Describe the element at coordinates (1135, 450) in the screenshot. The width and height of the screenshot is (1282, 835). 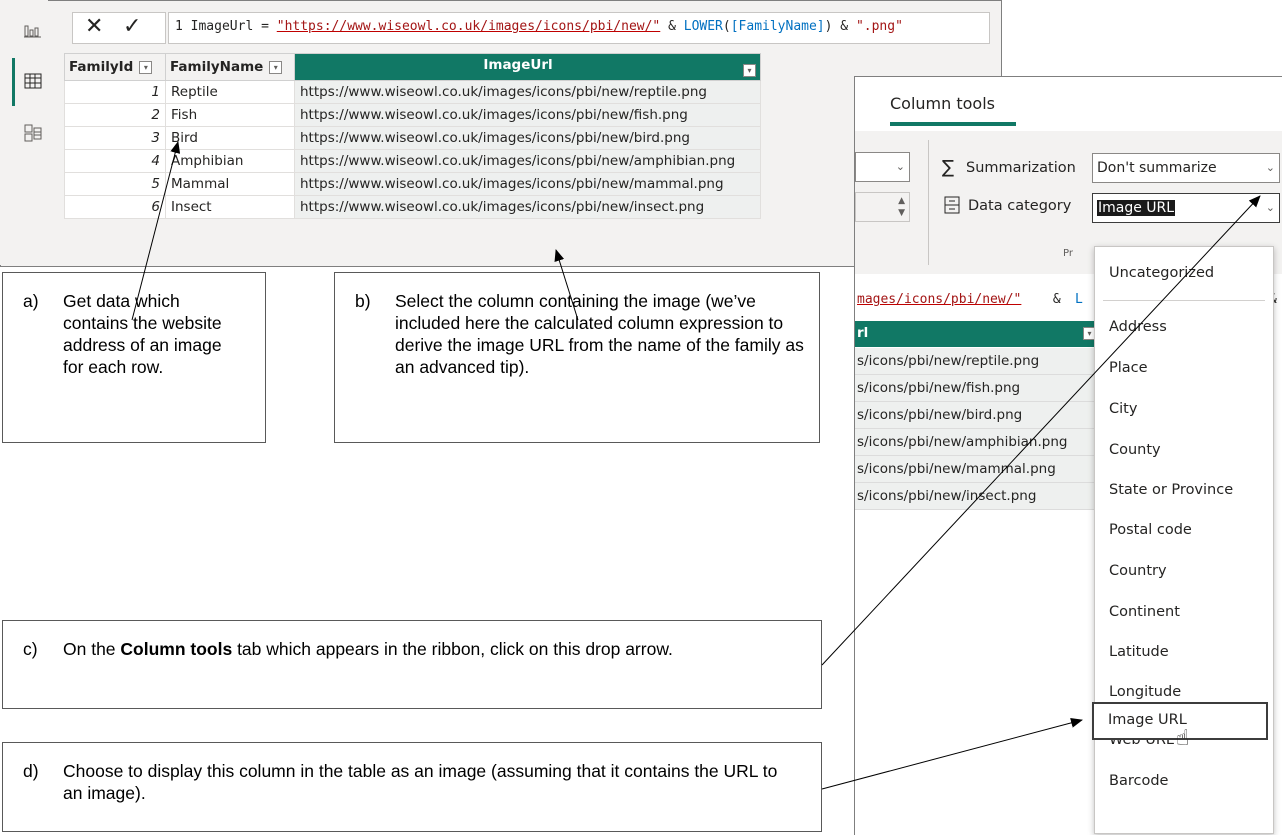
I see `option-county: County` at that location.